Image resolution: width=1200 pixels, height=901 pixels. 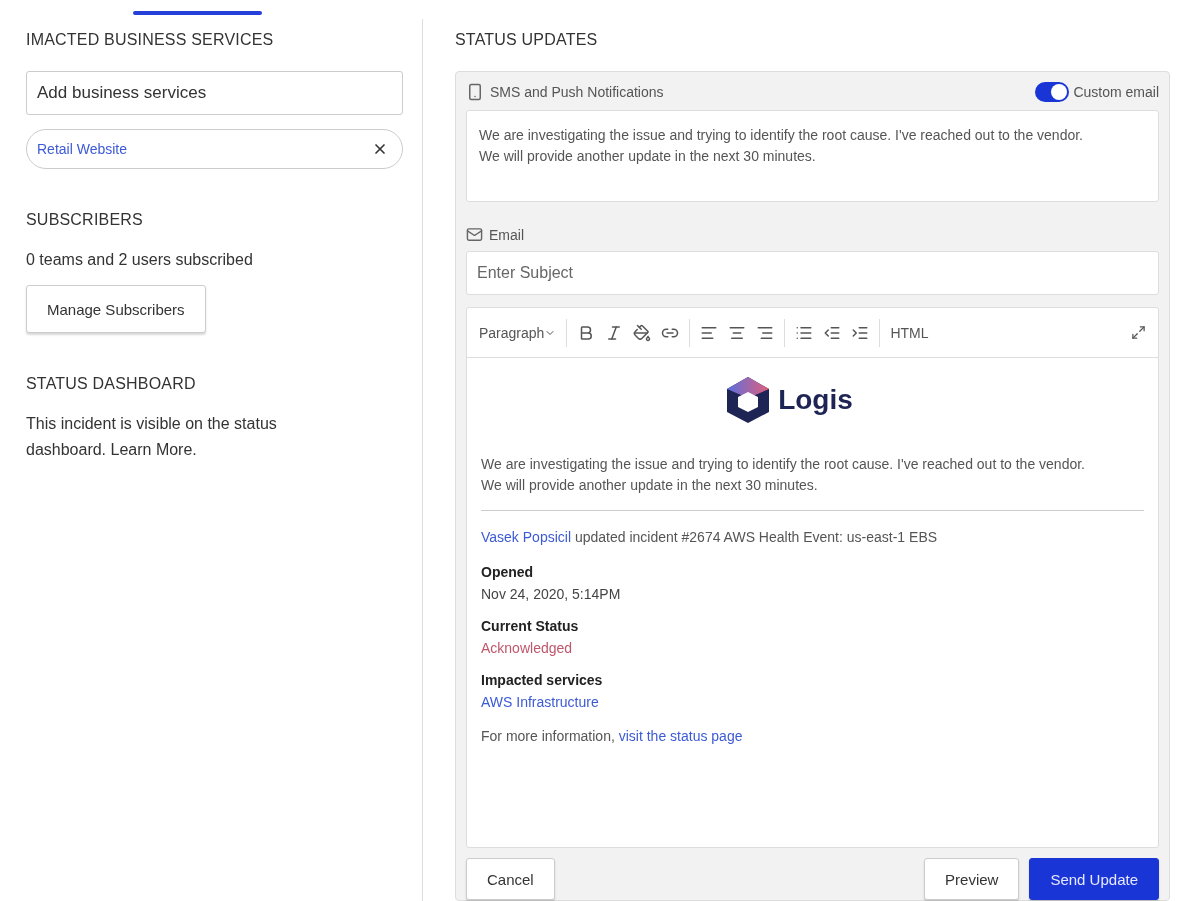 I want to click on tag-label: Retail Website, so click(x=82, y=149).